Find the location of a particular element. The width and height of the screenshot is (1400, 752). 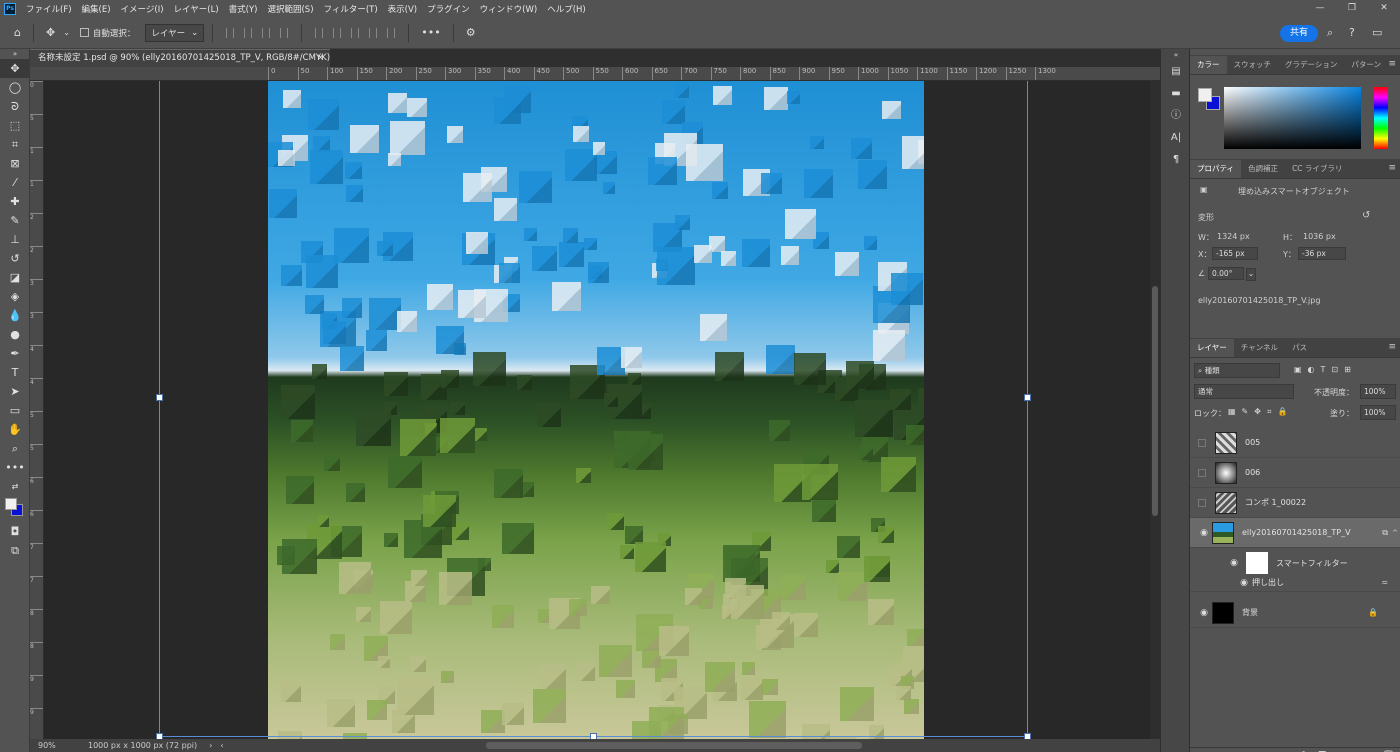

distribute-left-icon is located at coordinates (373, 32).